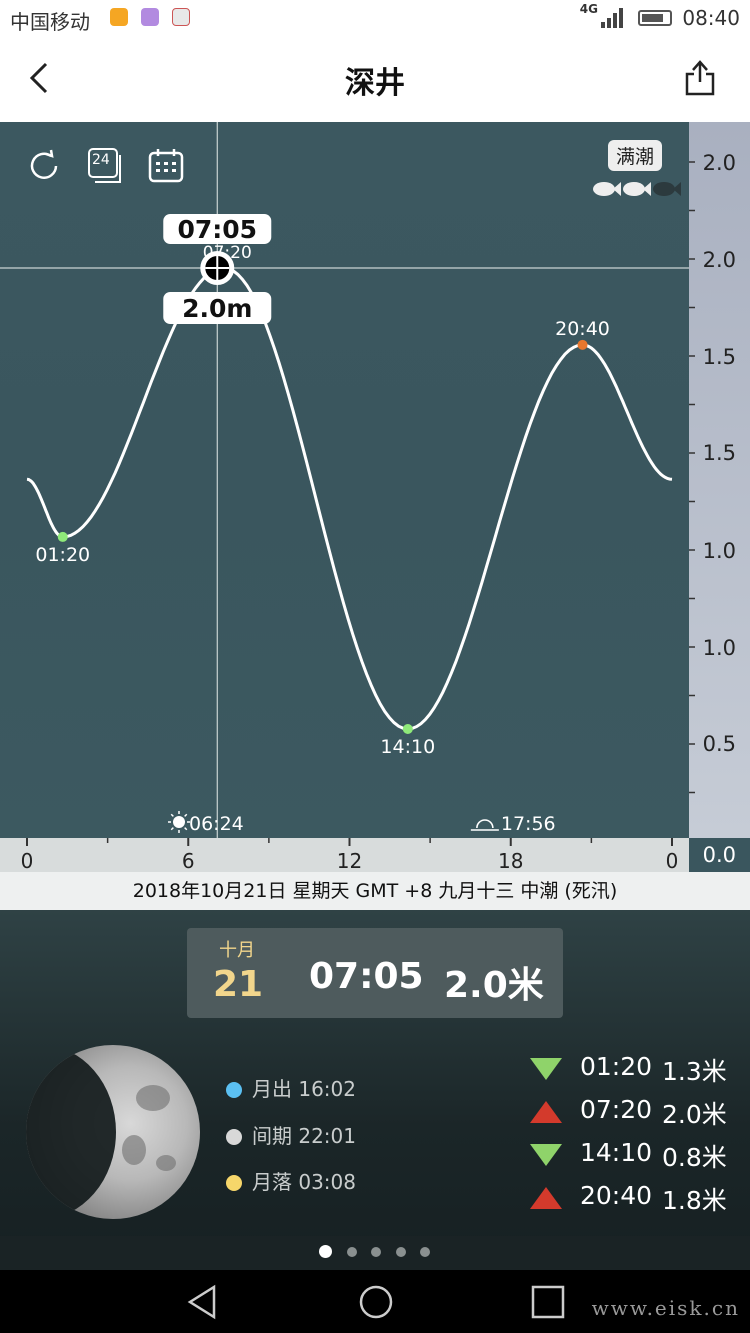  Describe the element at coordinates (234, 1183) in the screenshot. I see `moonset-dot-icon` at that location.